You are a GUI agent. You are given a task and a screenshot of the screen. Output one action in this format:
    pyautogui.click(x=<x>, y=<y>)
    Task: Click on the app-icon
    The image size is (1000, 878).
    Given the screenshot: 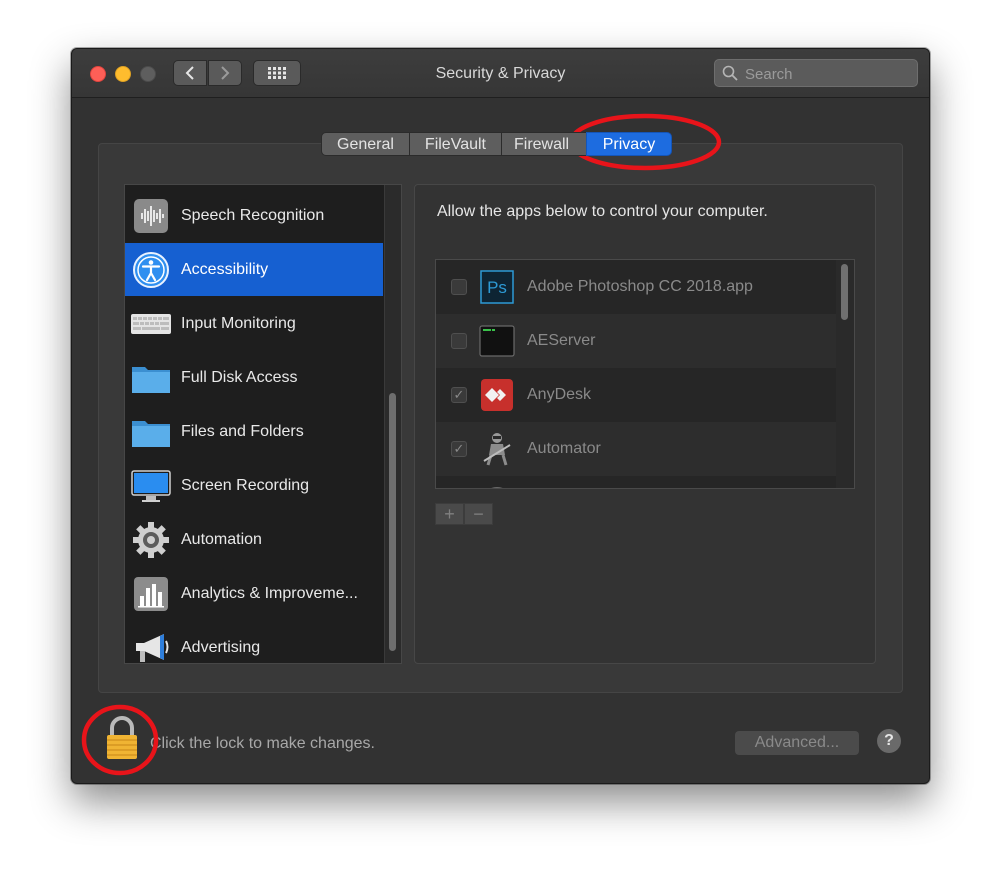 What is the action you would take?
    pyautogui.click(x=497, y=486)
    